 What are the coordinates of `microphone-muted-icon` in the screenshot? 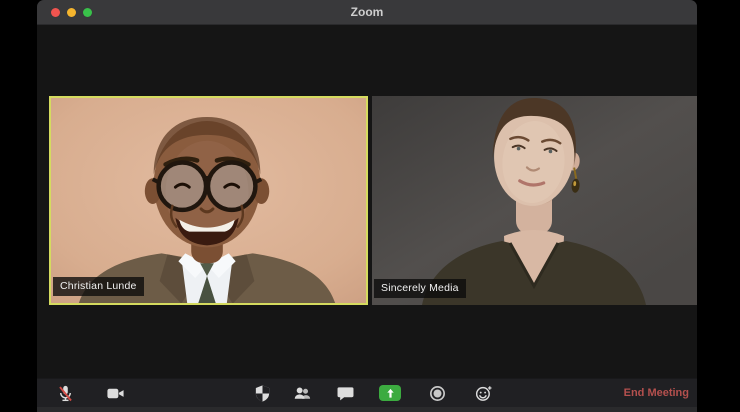 It's located at (65, 393).